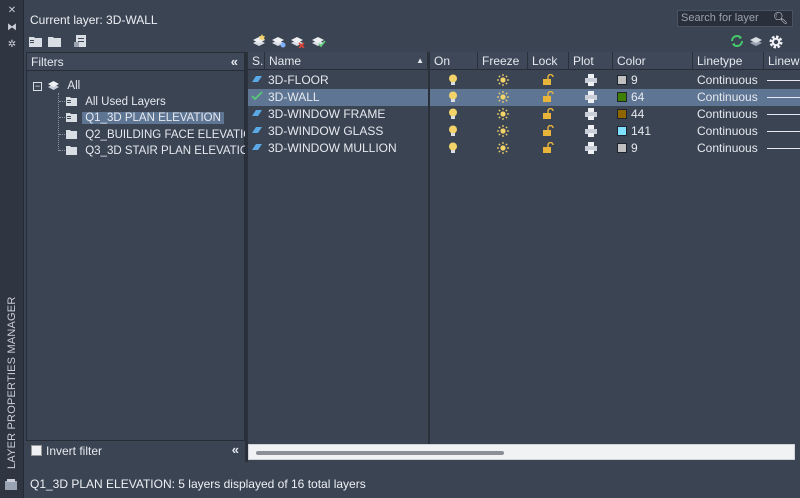 The height and width of the screenshot is (498, 800). What do you see at coordinates (524, 131) in the screenshot?
I see `layer-row: 3D-WINDOW GLASS 141 Continuous` at bounding box center [524, 131].